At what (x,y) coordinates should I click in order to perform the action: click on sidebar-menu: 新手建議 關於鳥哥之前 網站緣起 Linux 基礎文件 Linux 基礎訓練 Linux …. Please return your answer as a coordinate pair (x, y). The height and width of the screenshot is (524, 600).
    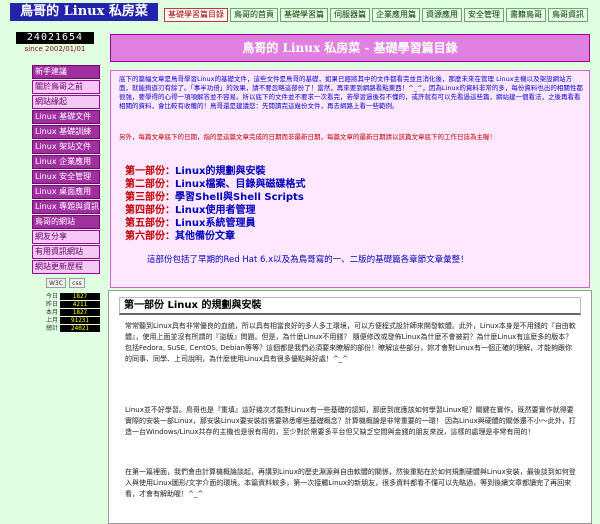
    Looking at the image, I should click on (66, 170).